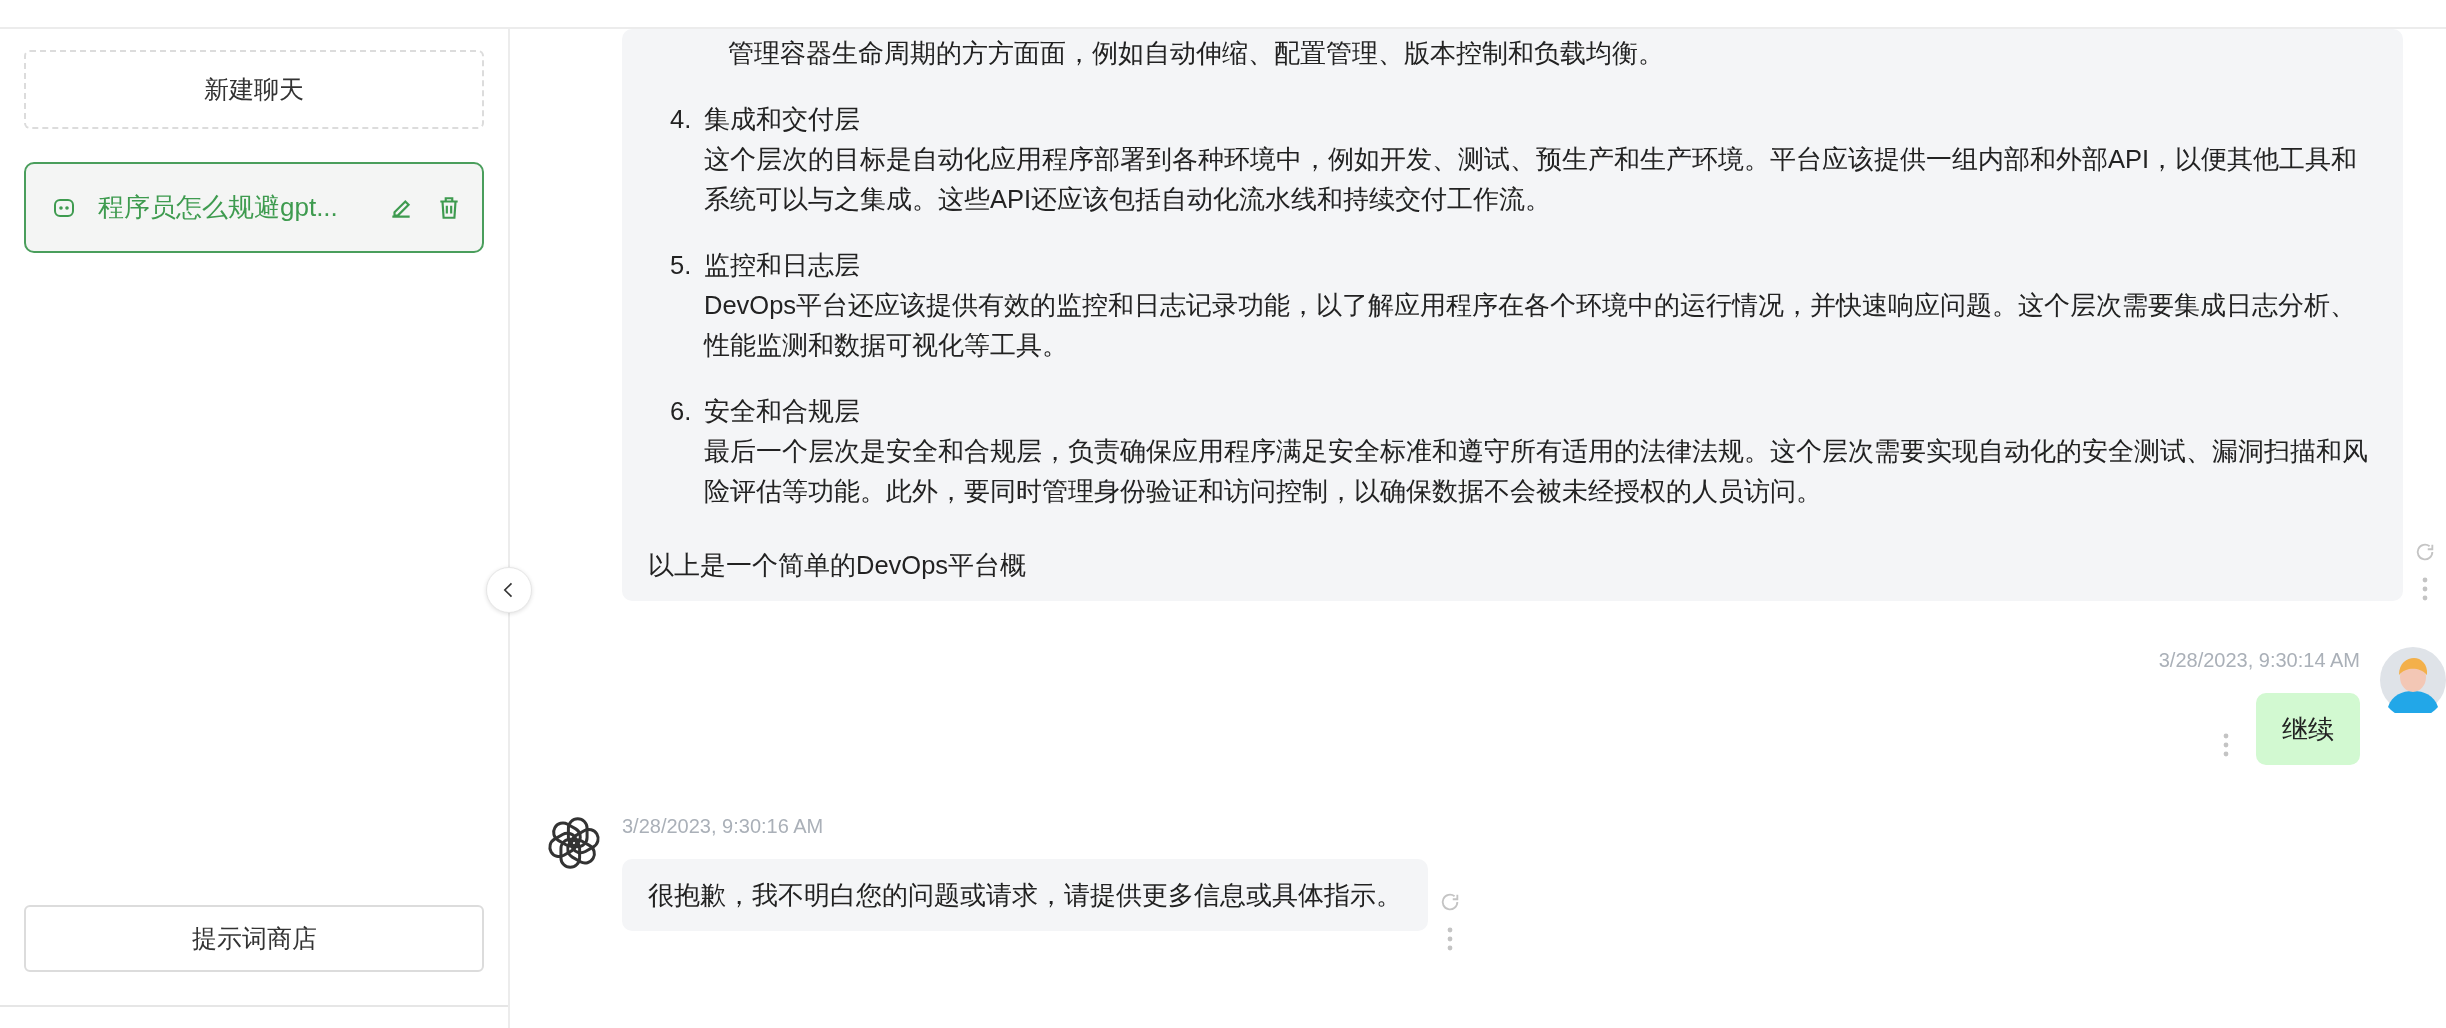 The height and width of the screenshot is (1028, 2446). What do you see at coordinates (2259, 660) in the screenshot?
I see `message-timestamp: 3/28/2023, 9:30:14 AM` at bounding box center [2259, 660].